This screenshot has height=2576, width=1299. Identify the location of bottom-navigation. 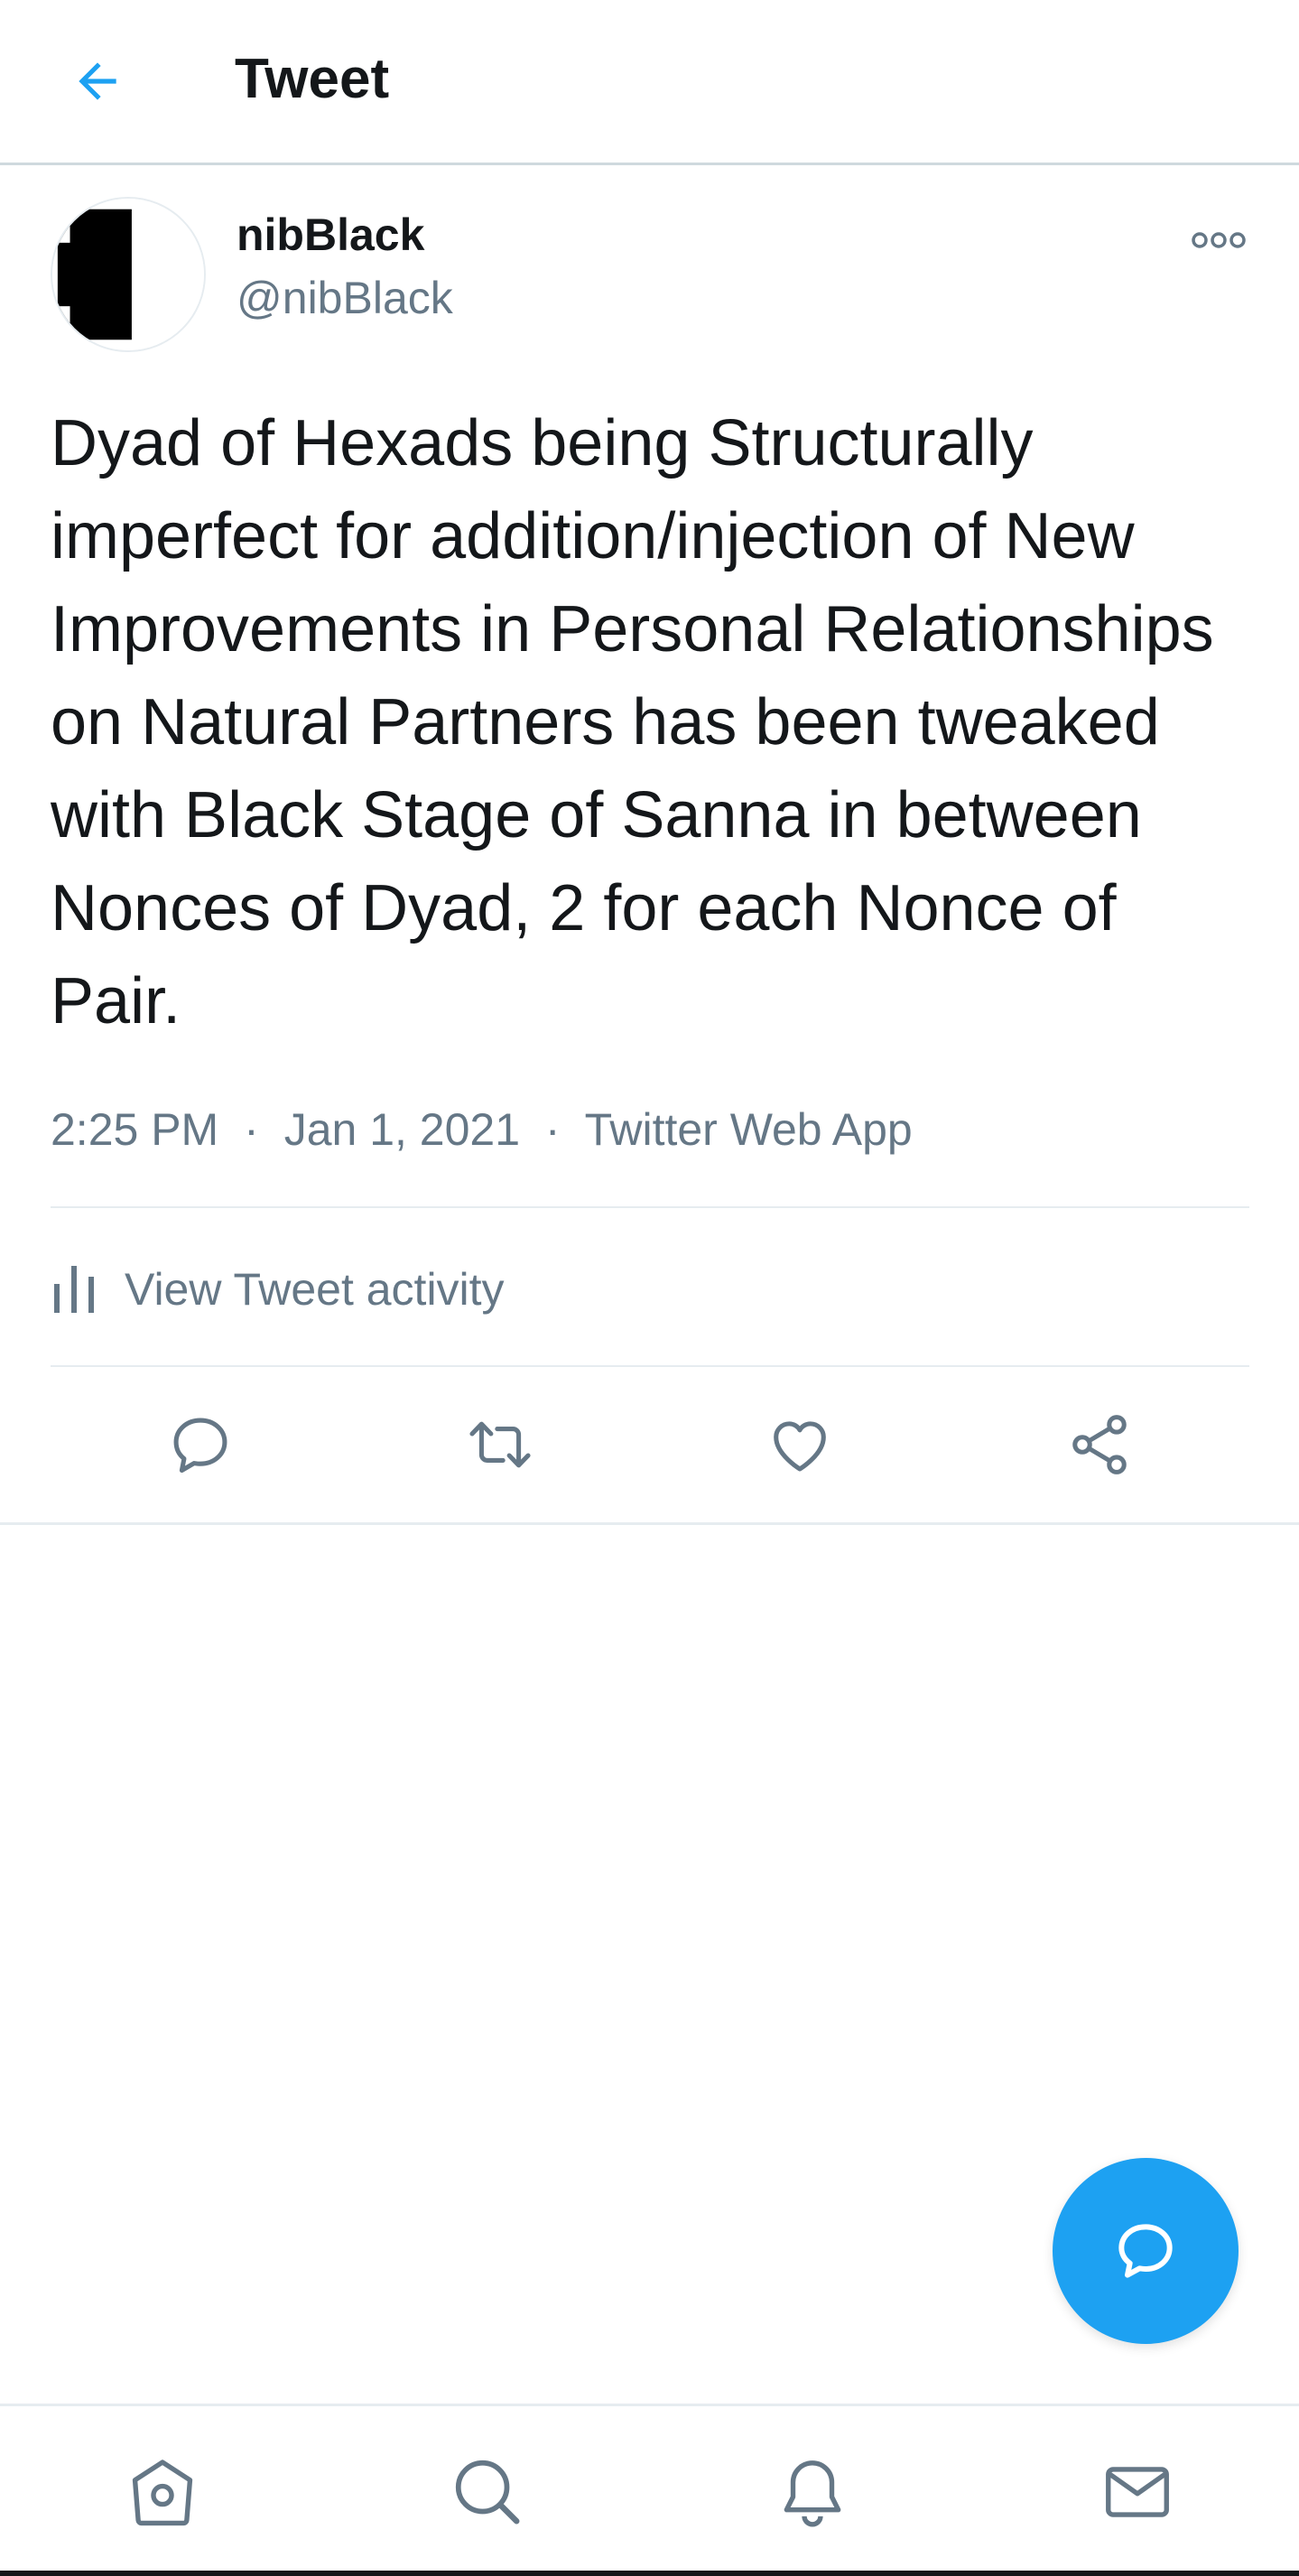
(649, 2490).